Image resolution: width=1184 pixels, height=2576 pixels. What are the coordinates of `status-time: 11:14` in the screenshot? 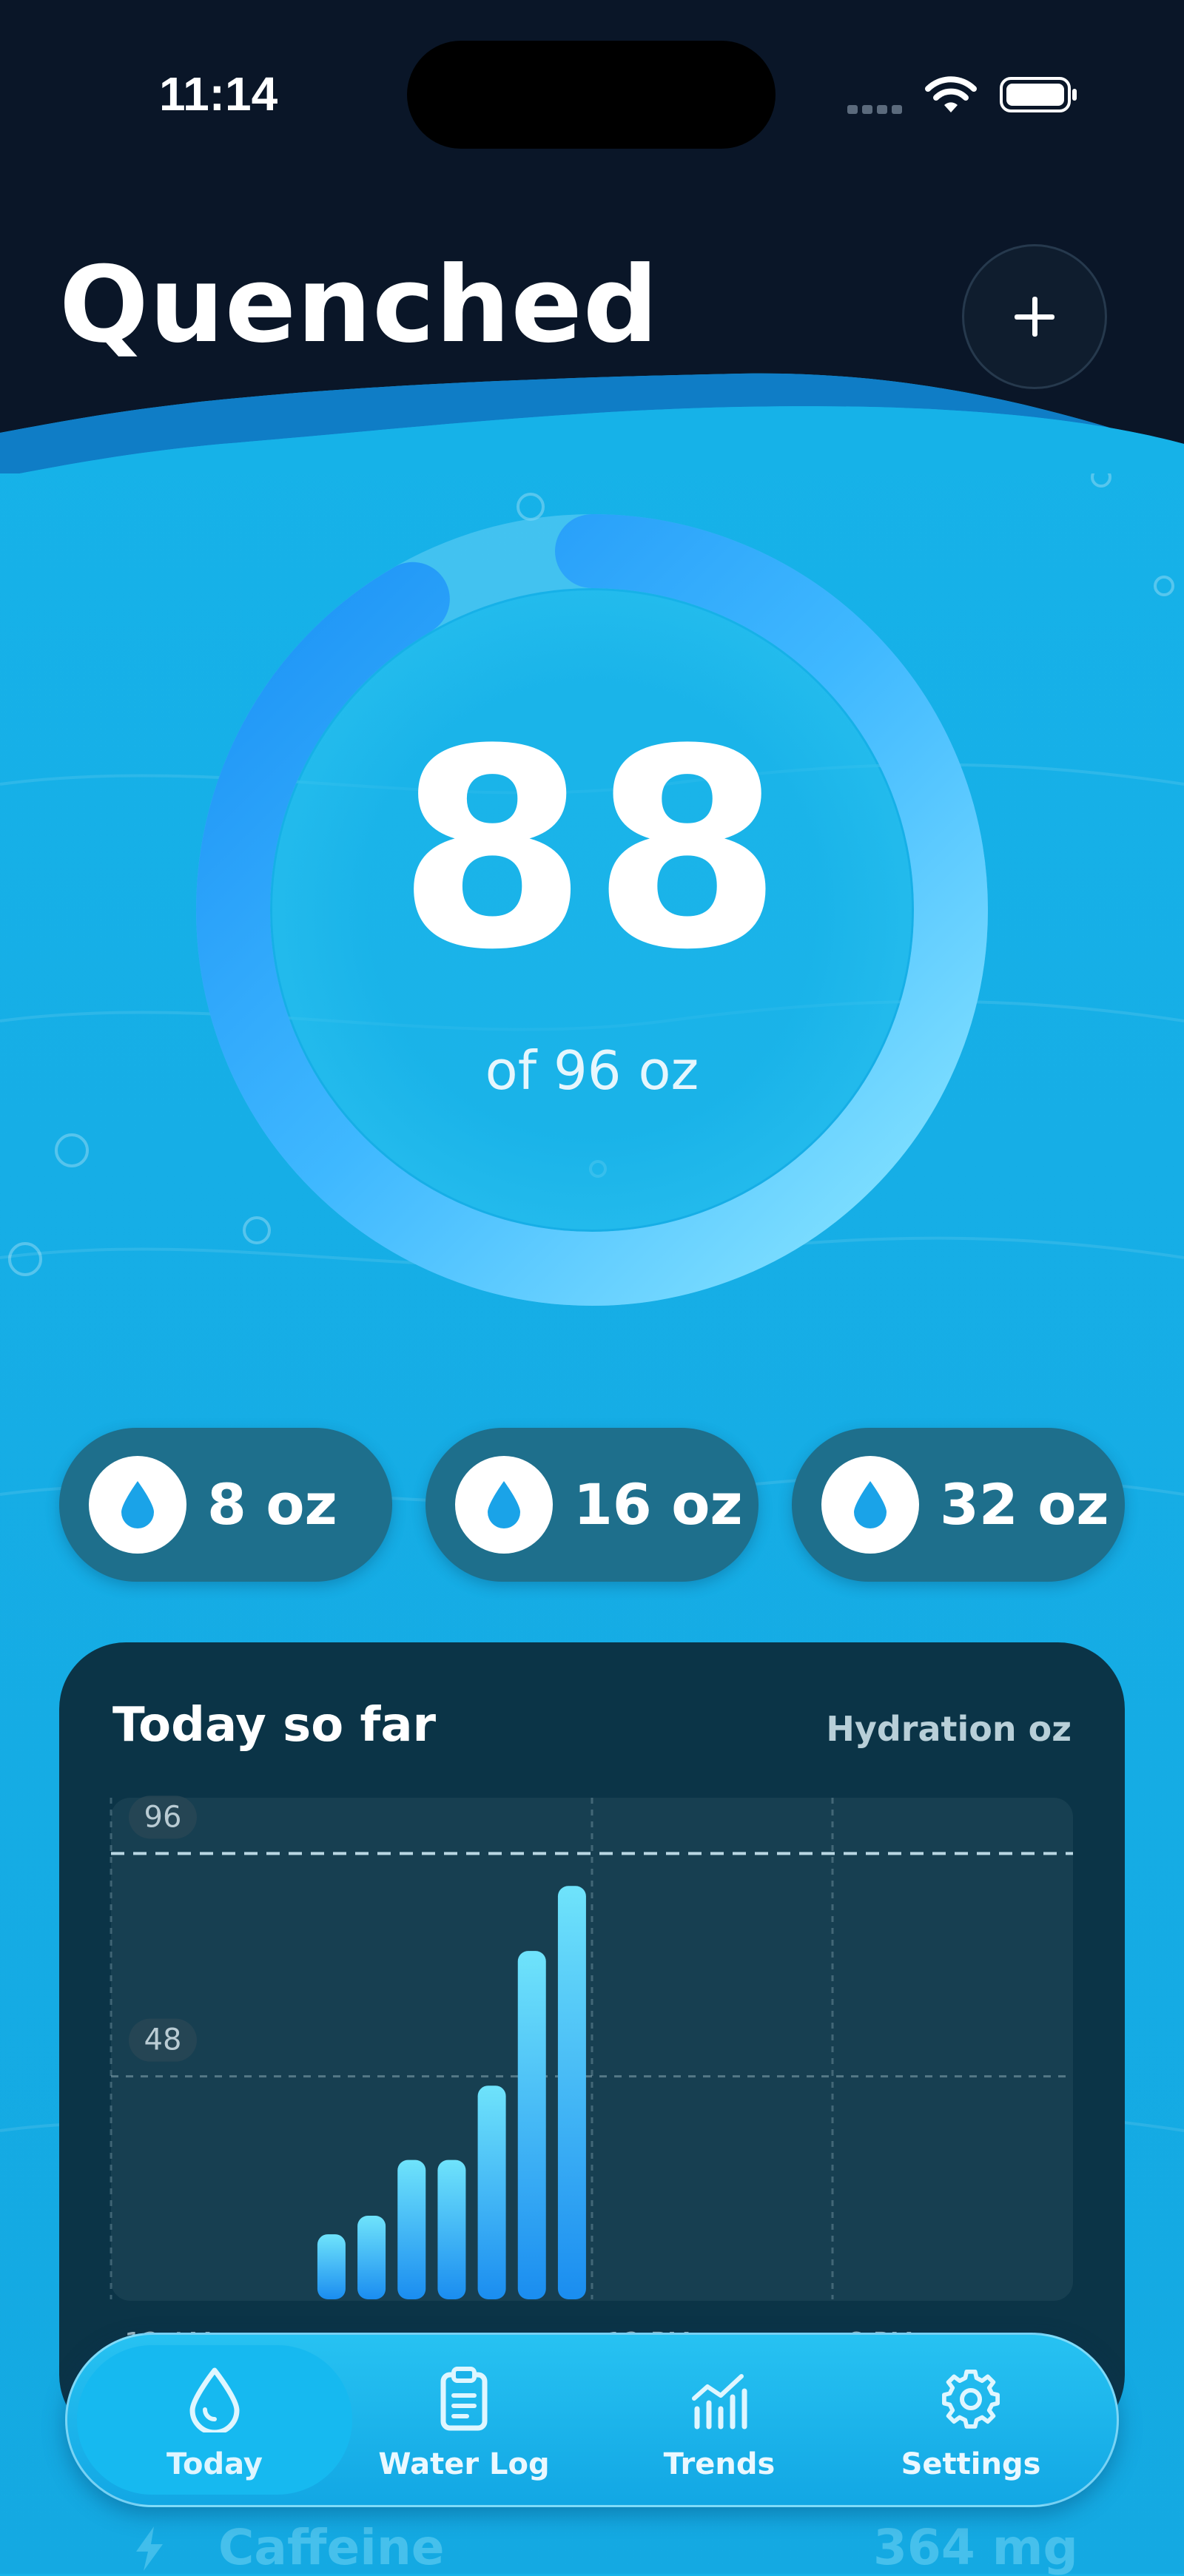 It's located at (218, 94).